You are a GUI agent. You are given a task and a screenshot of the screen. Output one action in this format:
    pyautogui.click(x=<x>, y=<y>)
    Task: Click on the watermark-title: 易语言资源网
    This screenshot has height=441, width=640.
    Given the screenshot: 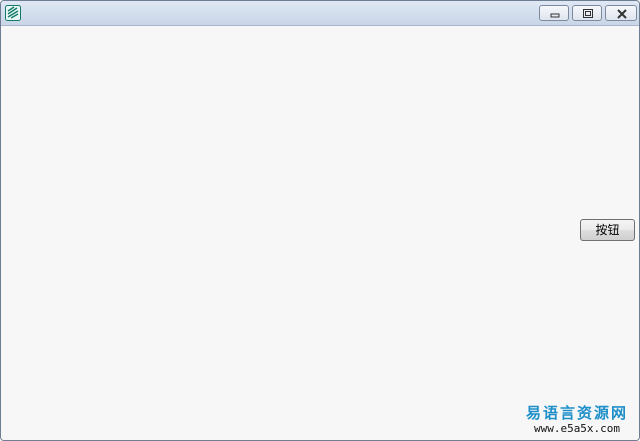 What is the action you would take?
    pyautogui.click(x=576, y=413)
    